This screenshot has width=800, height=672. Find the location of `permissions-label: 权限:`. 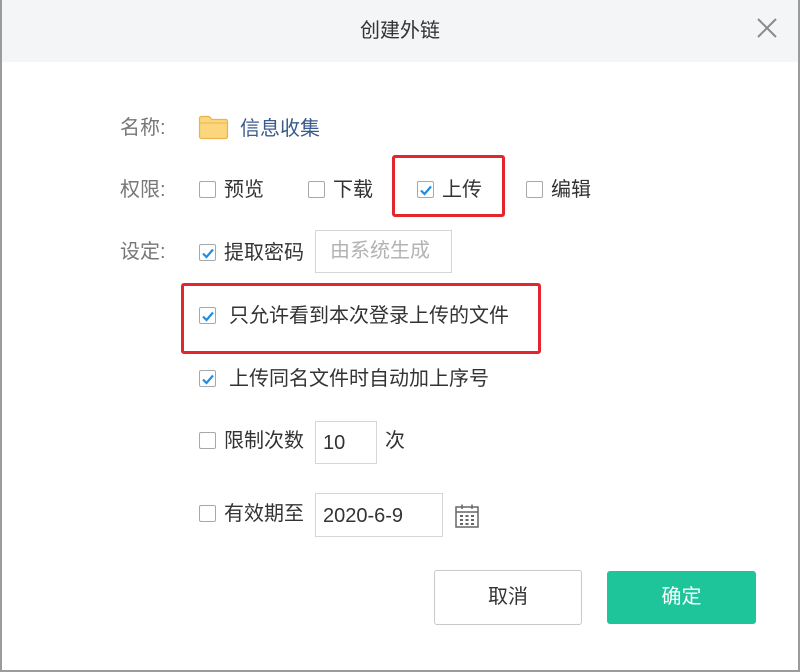

permissions-label: 权限: is located at coordinates (143, 190).